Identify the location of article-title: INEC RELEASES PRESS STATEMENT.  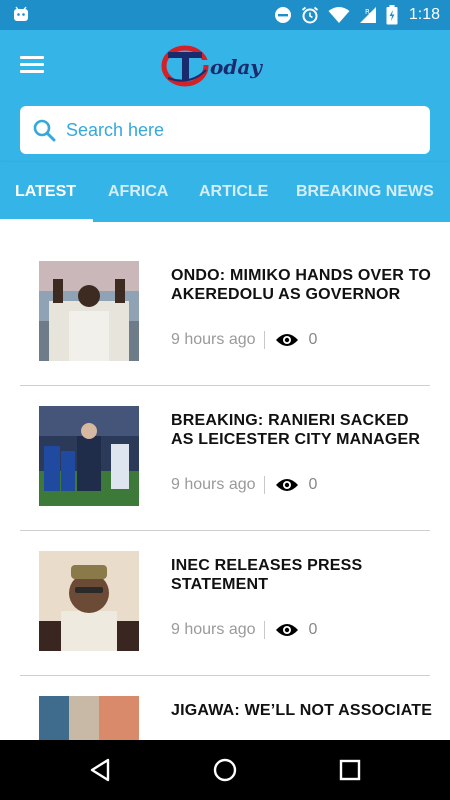
(302, 575).